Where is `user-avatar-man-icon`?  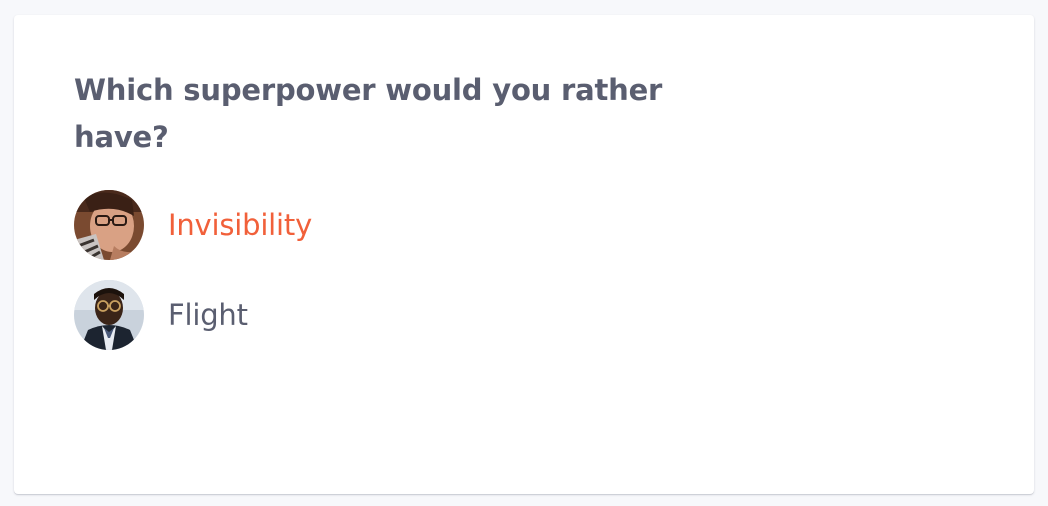 user-avatar-man-icon is located at coordinates (109, 315).